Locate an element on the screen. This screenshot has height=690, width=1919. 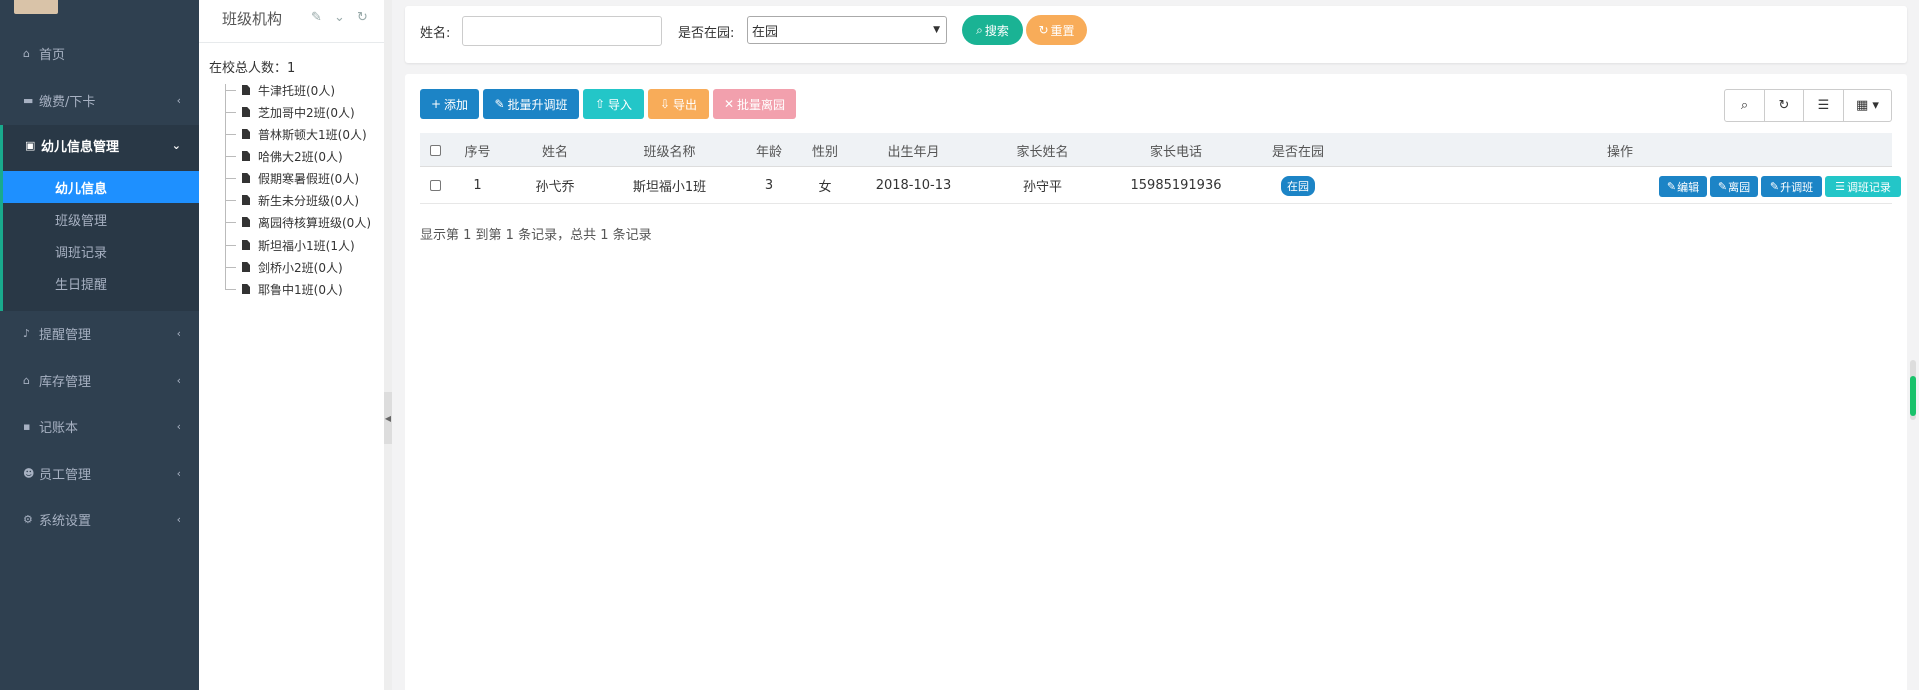
tree-title: 班级机构 is located at coordinates (252, 19).